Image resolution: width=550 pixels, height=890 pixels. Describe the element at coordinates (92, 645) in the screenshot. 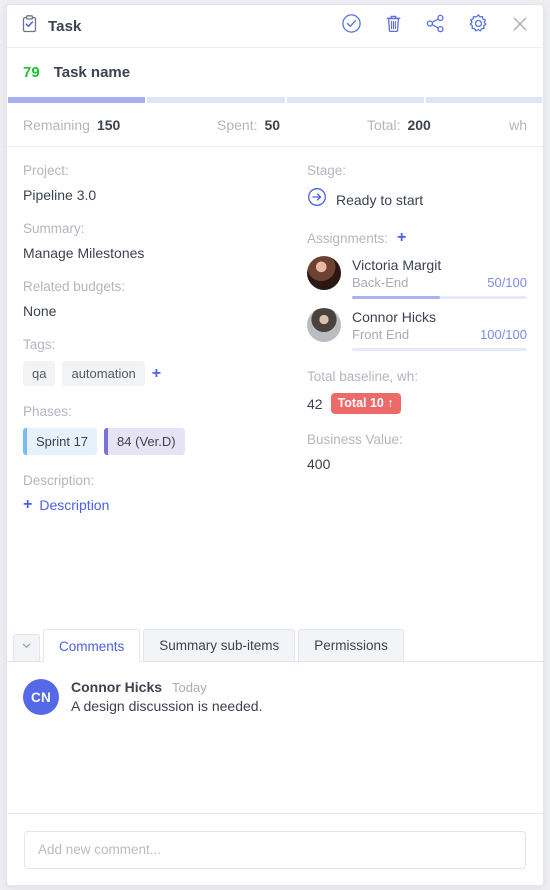

I see `tab-comments: Comments` at that location.